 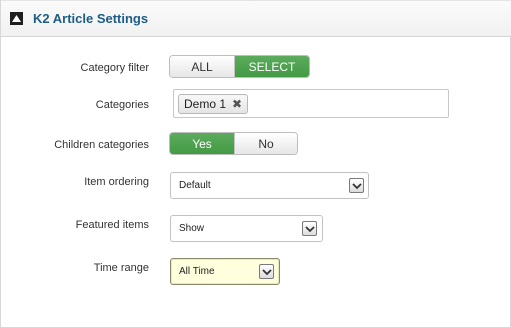 What do you see at coordinates (256, 18) in the screenshot?
I see `panel-header: K2 Article Settings` at bounding box center [256, 18].